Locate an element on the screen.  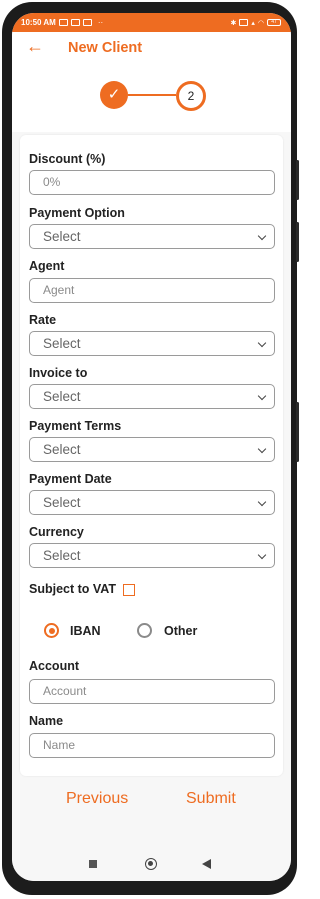
payment-terms-select: Select is located at coordinates (152, 449).